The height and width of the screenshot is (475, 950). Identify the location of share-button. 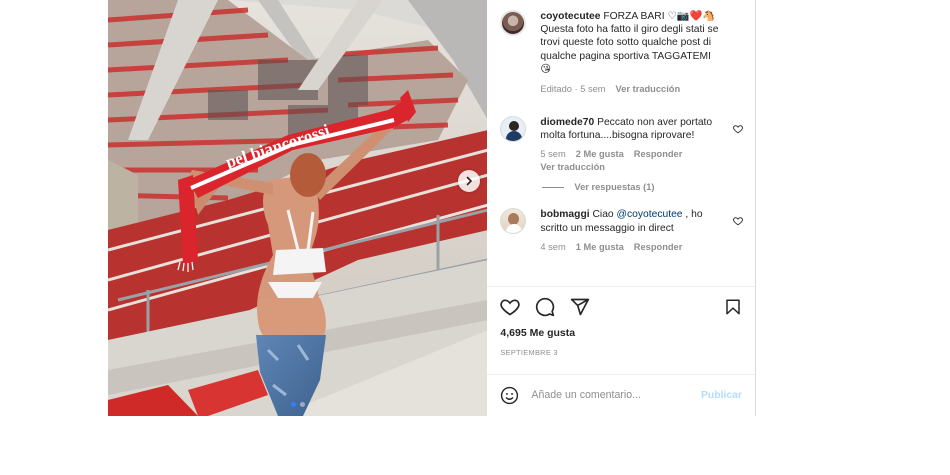
(580, 307).